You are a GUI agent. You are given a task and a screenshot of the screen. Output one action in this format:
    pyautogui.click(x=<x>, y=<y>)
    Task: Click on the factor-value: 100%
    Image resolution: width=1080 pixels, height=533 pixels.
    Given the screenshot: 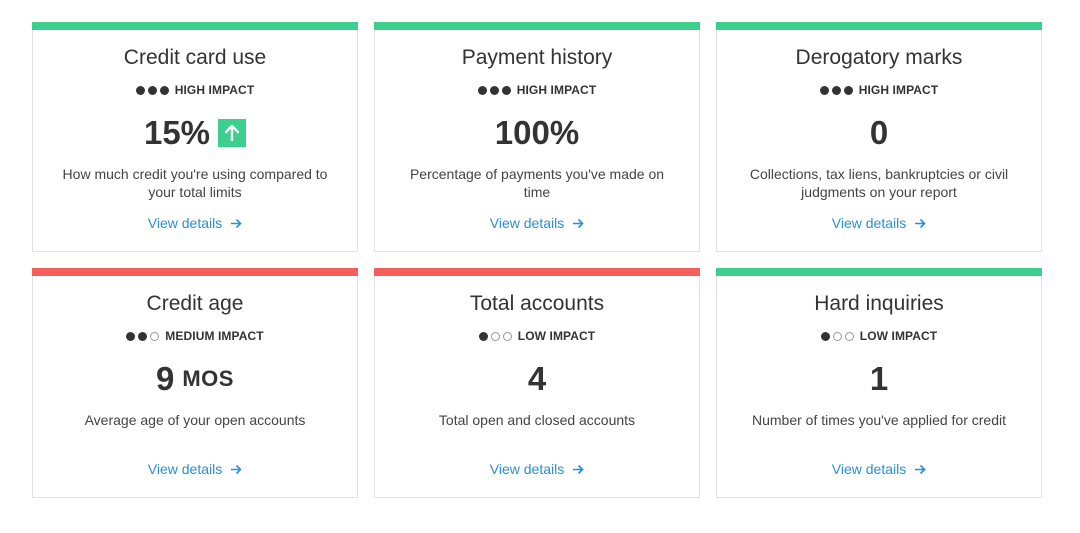 What is the action you would take?
    pyautogui.click(x=537, y=132)
    